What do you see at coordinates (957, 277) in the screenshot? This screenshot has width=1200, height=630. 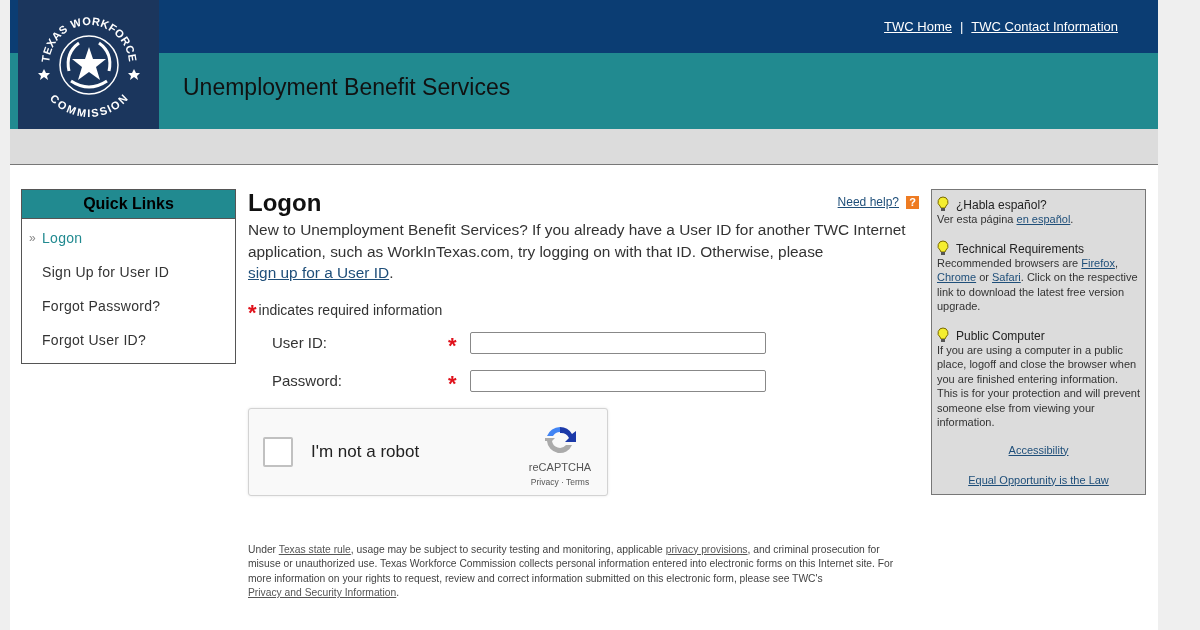 I see `panel-link: Chrome` at bounding box center [957, 277].